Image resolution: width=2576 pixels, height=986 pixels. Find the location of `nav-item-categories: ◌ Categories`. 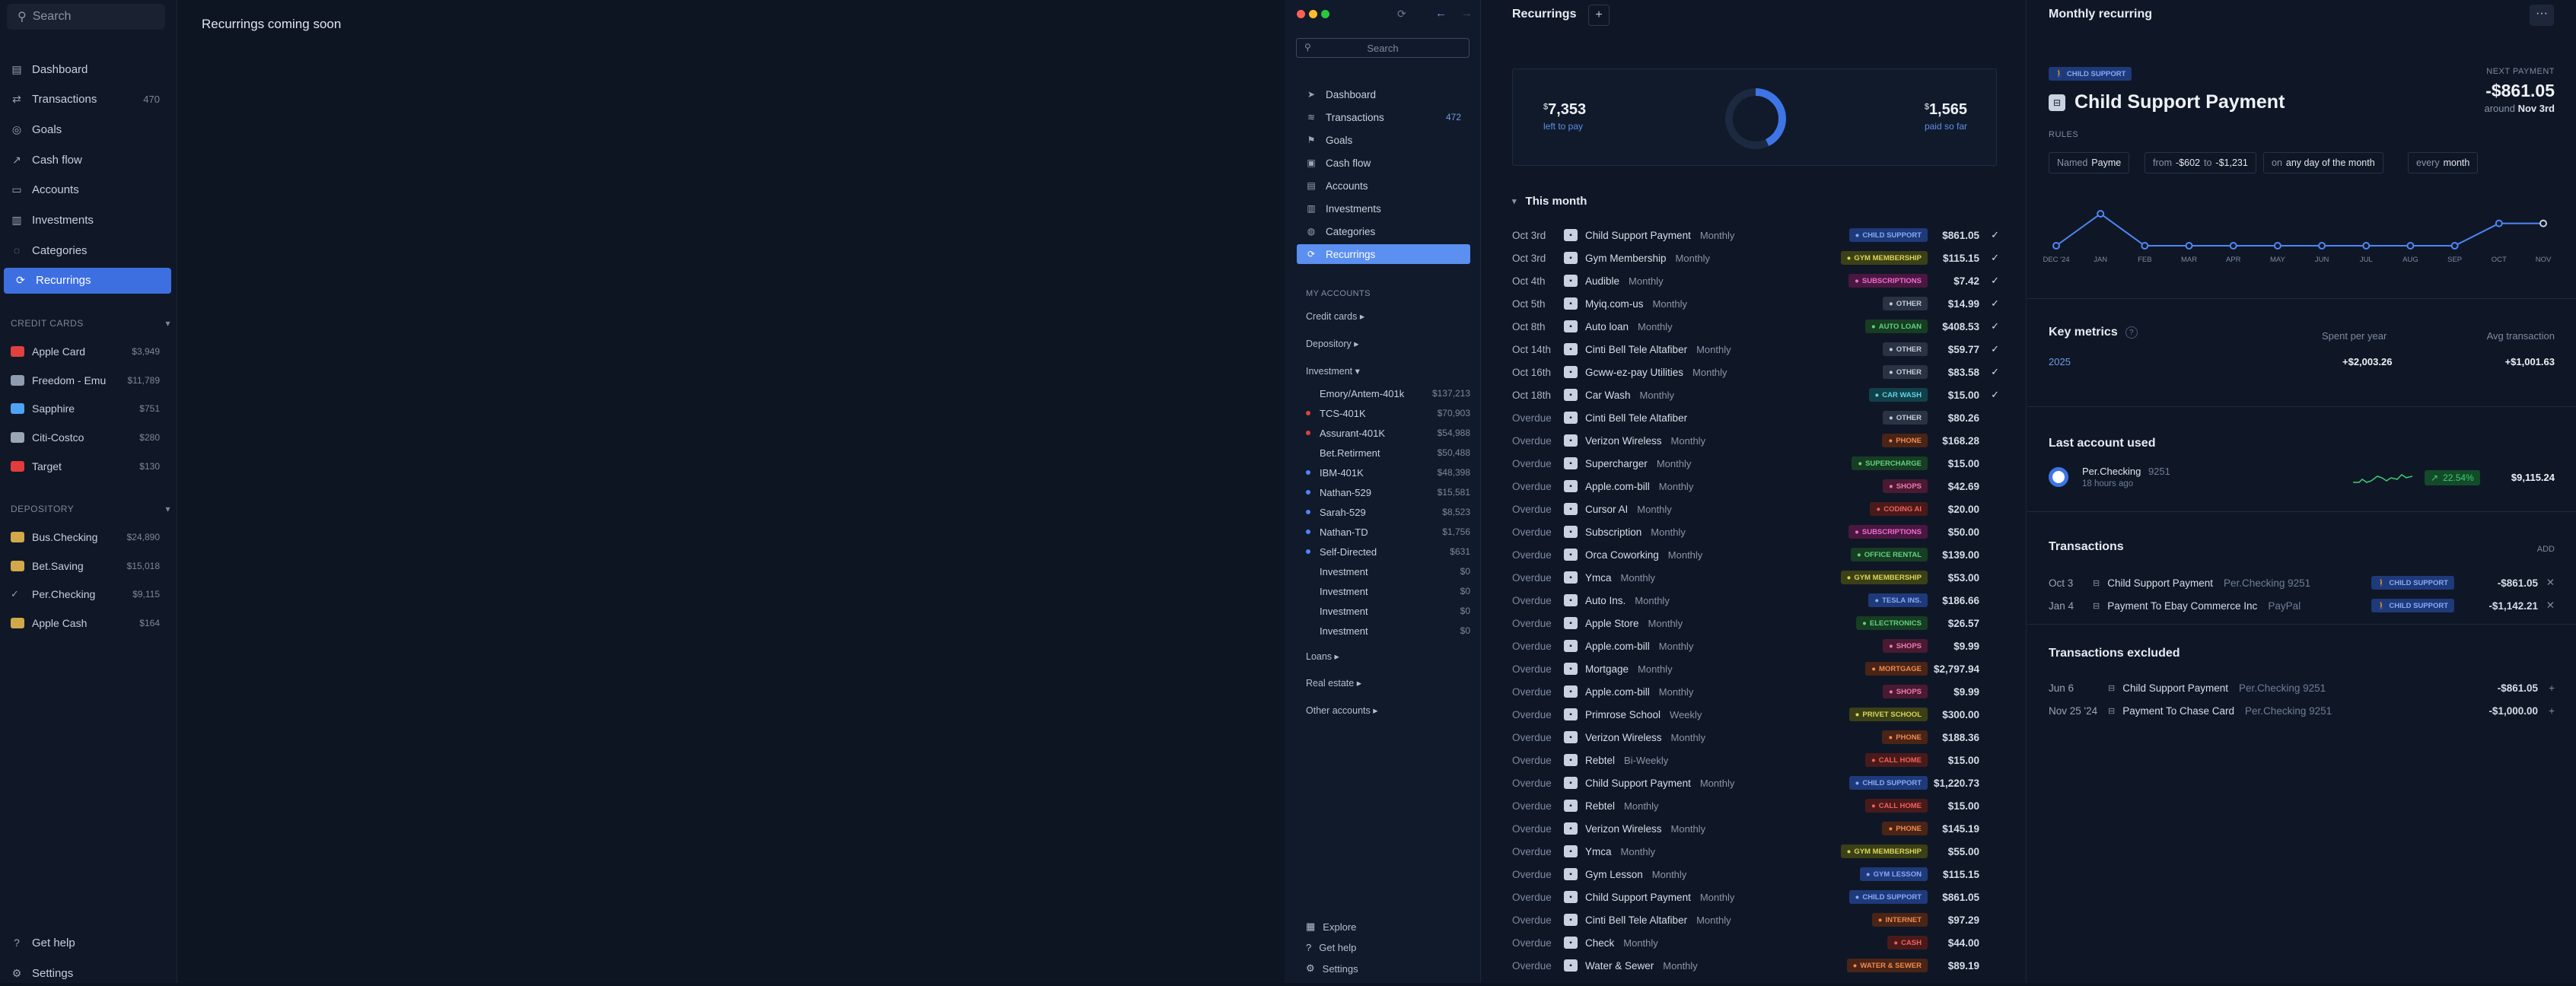

nav-item-categories: ◌ Categories is located at coordinates (86, 250).